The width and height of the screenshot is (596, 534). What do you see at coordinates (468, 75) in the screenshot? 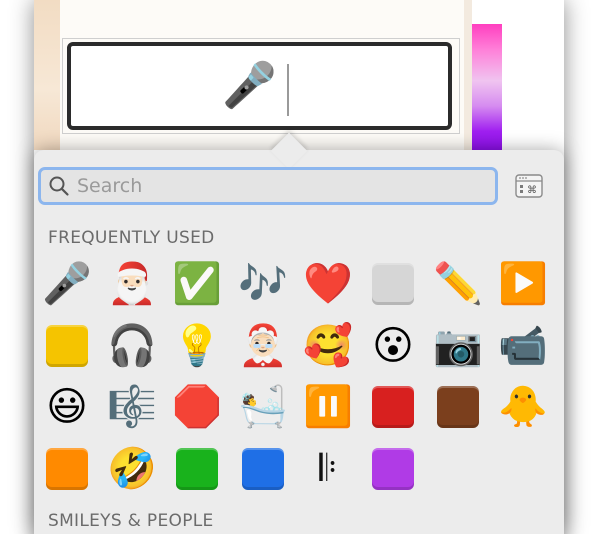
I see `document-margin-right` at bounding box center [468, 75].